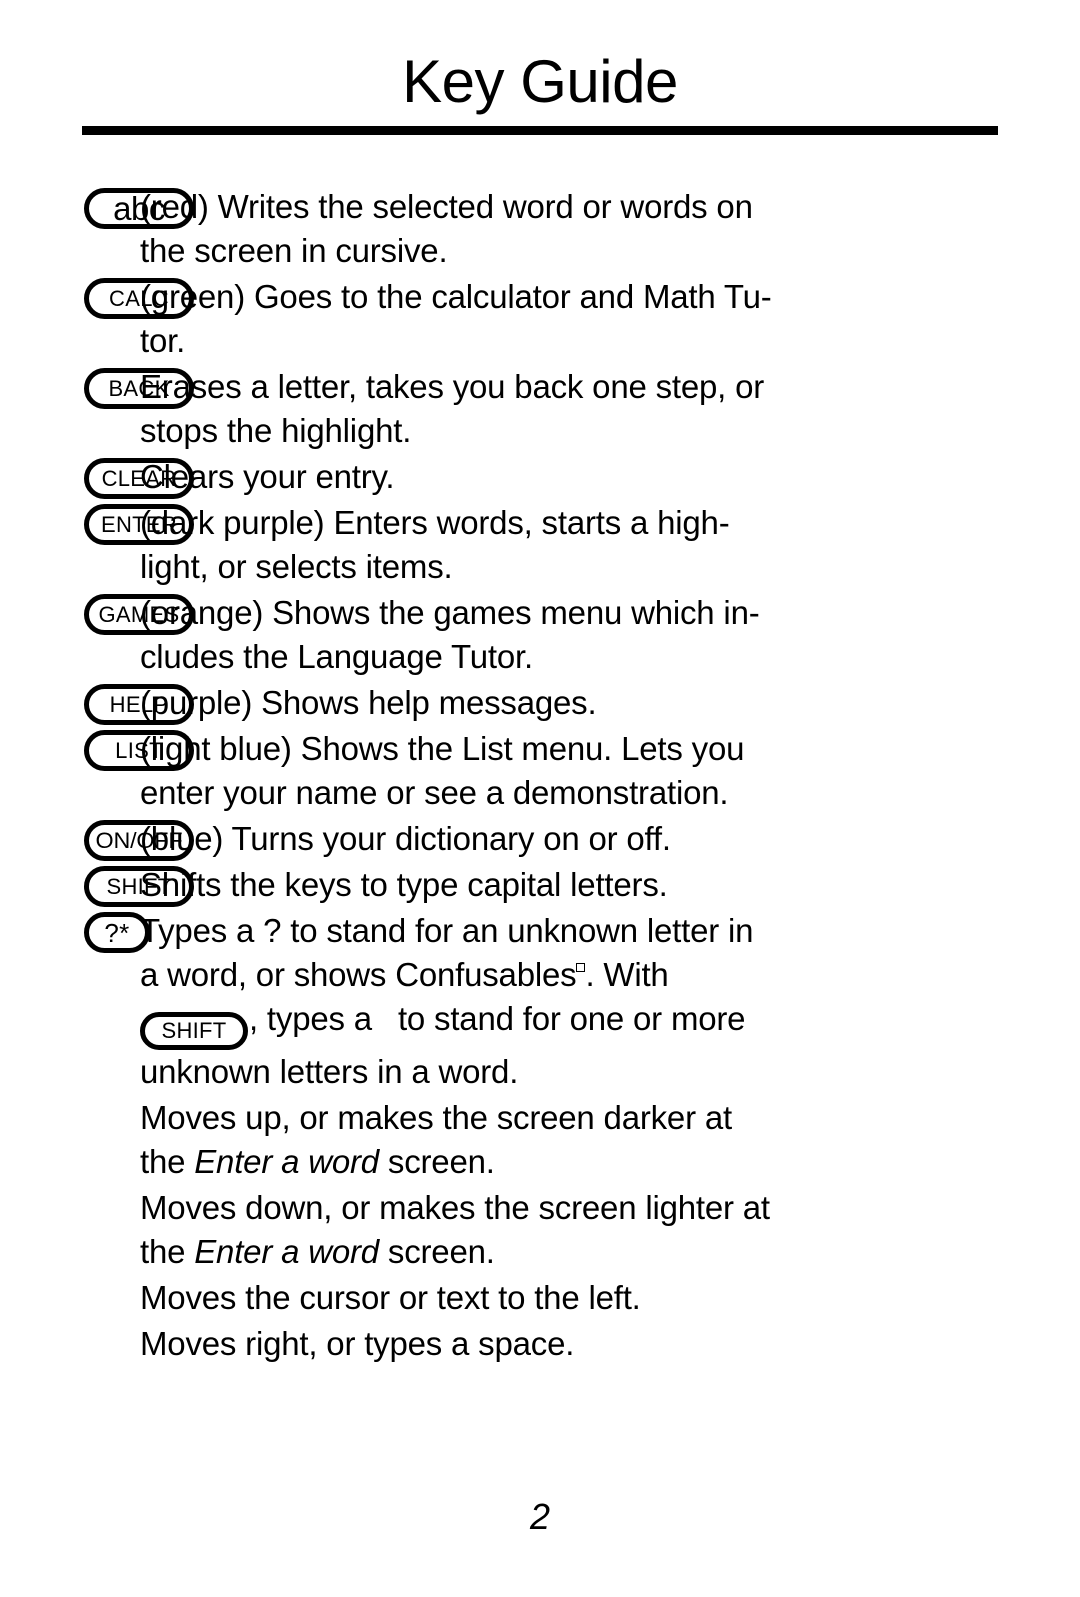 The width and height of the screenshot is (1080, 1597). What do you see at coordinates (117, 932) in the screenshot?
I see `key-label: ?*` at bounding box center [117, 932].